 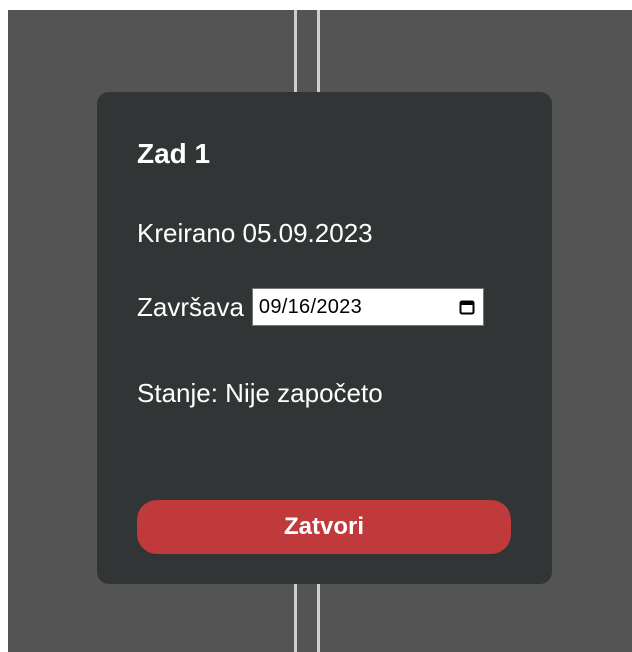 I want to click on calendar-icon, so click(x=467, y=307).